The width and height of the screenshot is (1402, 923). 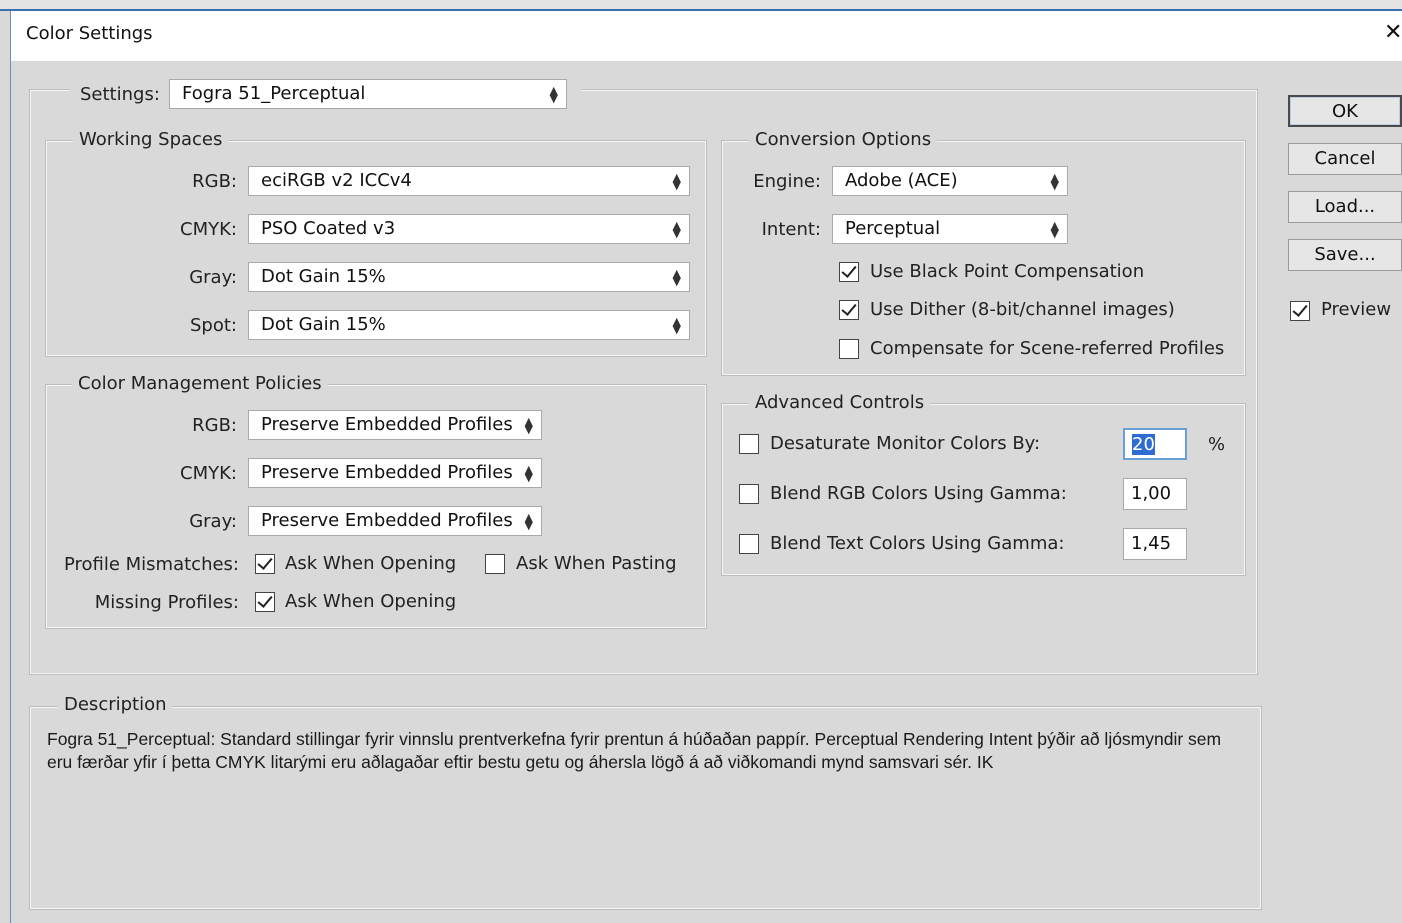 I want to click on scene-referred-label: Compensate for Scene-referred Profiles, so click(x=1047, y=348).